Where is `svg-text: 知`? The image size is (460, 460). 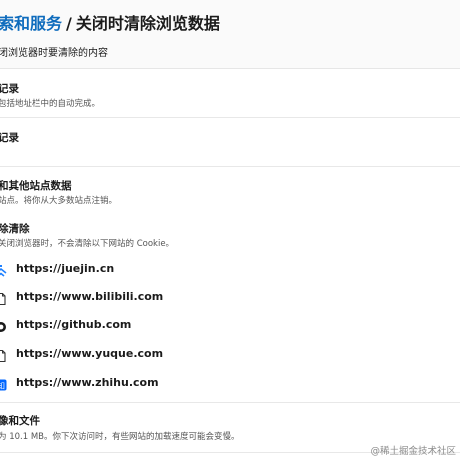
svg-text: 知 is located at coordinates (2, 386).